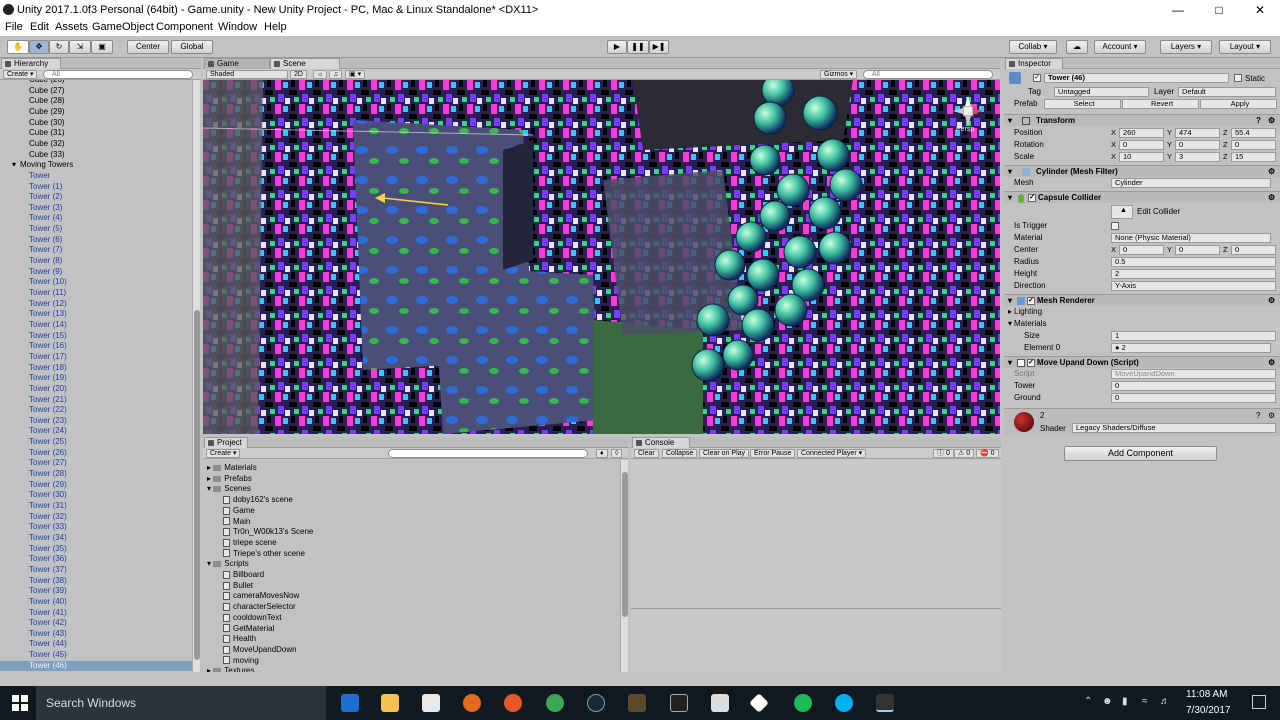 This screenshot has width=1280, height=720. I want to click on close-button: ✕, so click(1260, 10).